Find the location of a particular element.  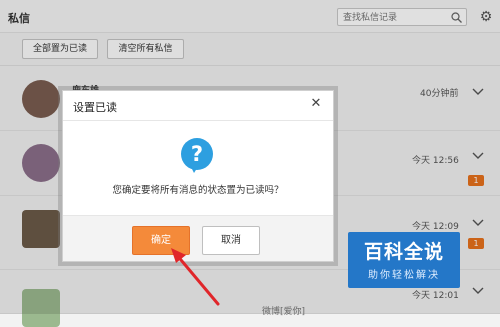

close-icon: ✕ is located at coordinates (316, 104).